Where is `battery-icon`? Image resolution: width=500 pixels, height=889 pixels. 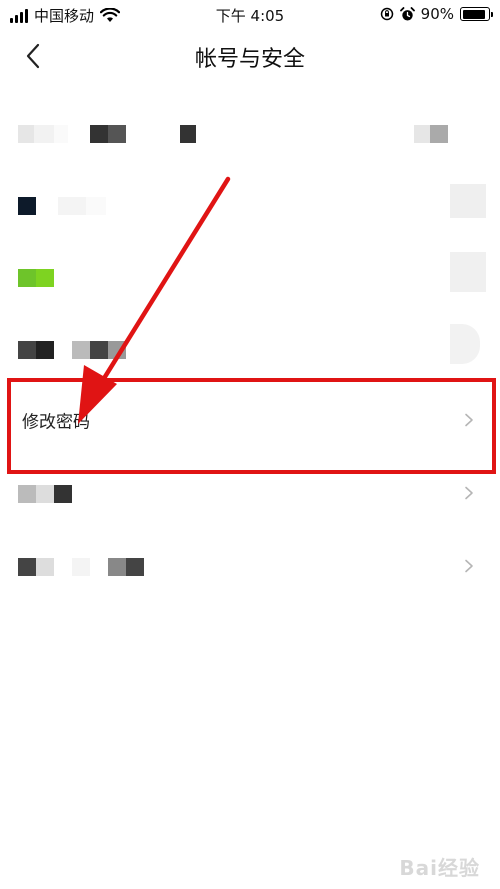
battery-icon is located at coordinates (476, 14).